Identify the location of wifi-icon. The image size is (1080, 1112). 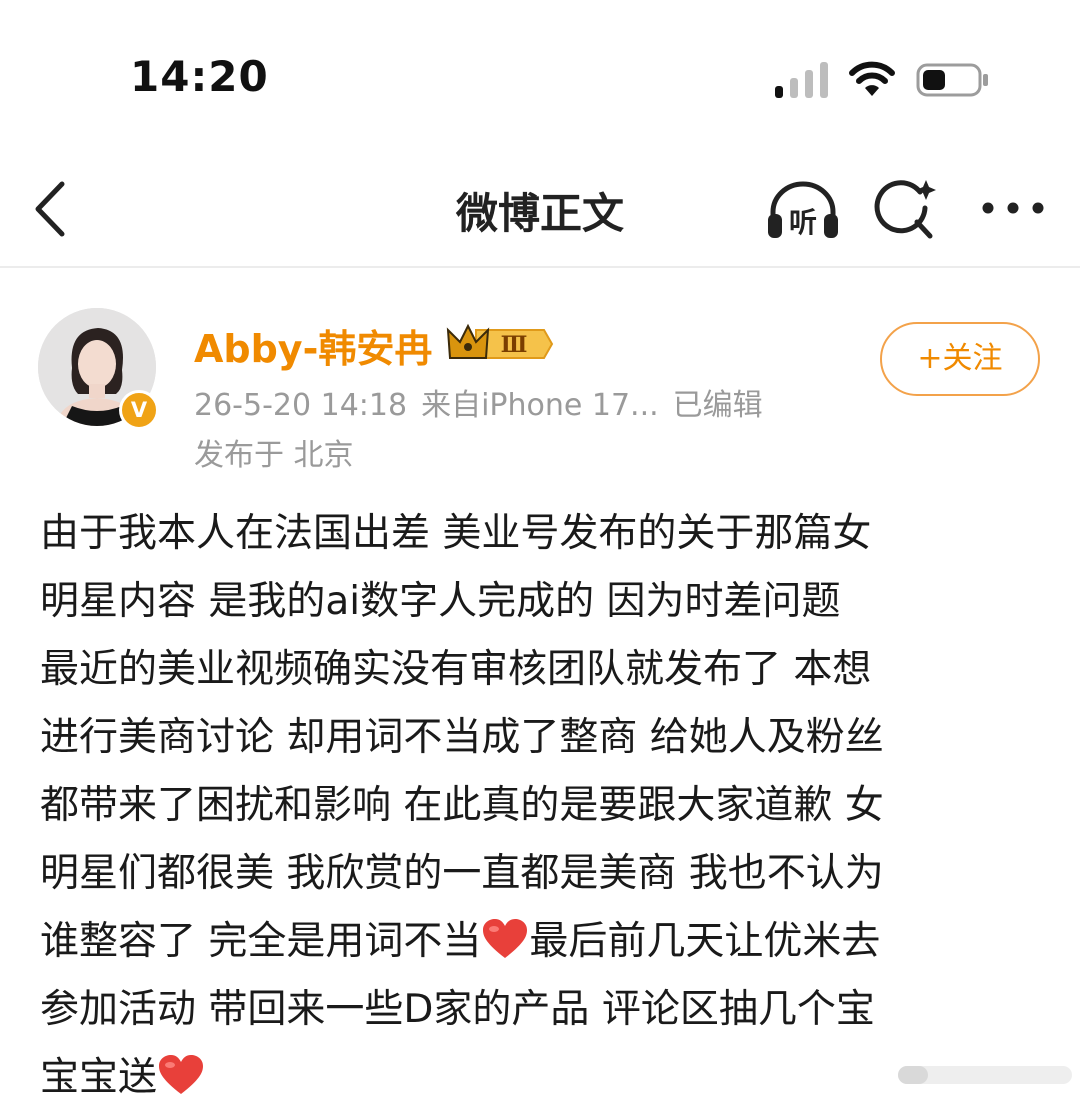
(872, 78).